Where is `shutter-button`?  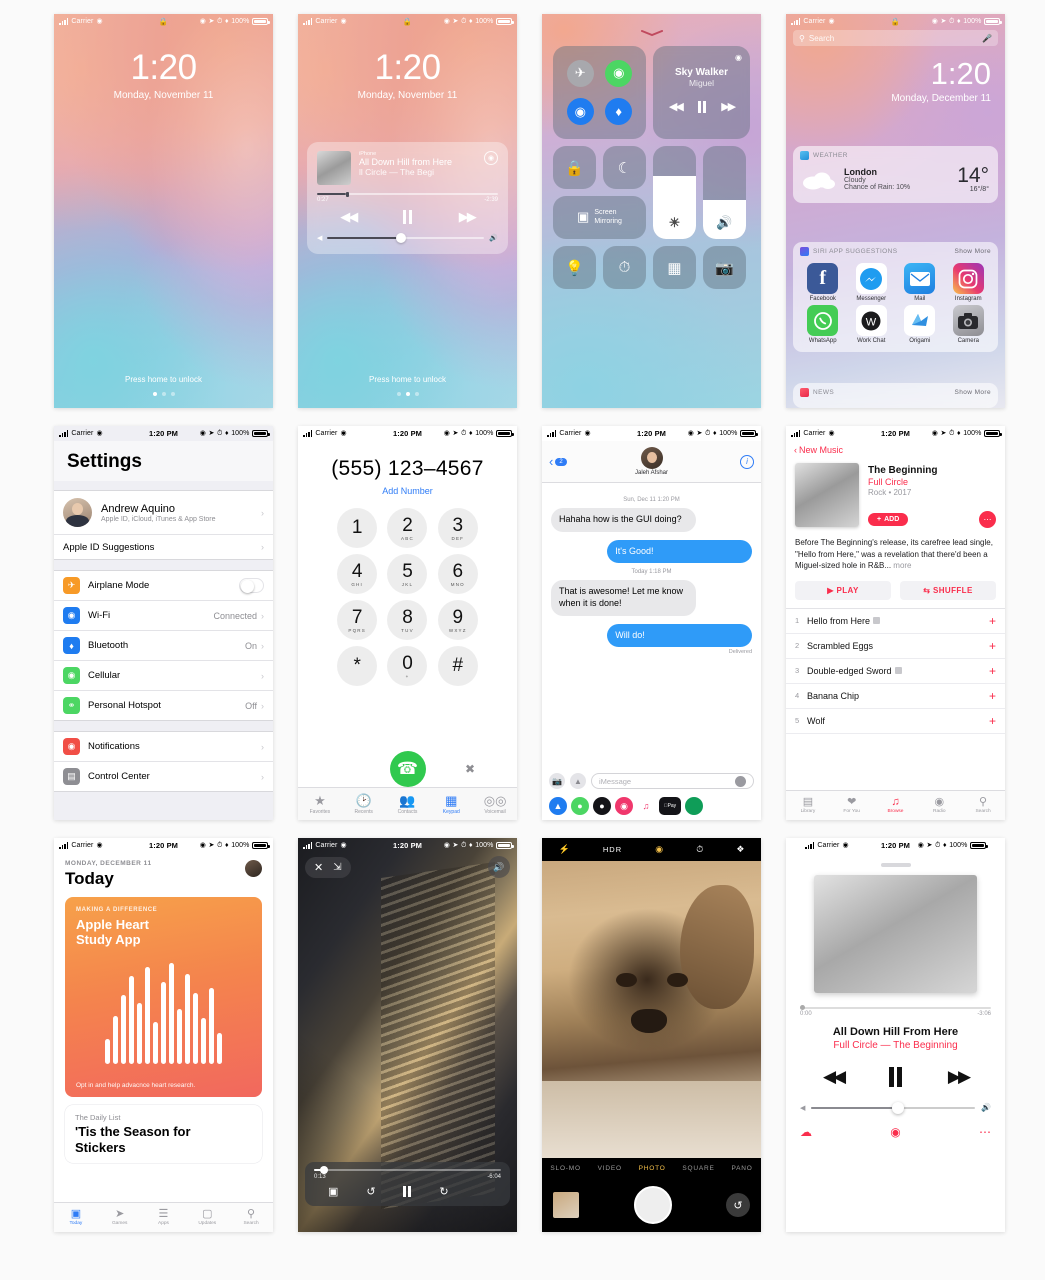
shutter-button is located at coordinates (652, 1205).